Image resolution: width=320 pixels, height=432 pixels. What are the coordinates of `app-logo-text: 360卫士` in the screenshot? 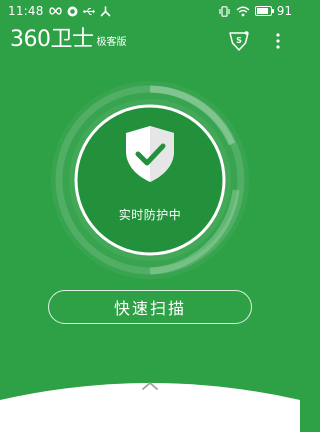 It's located at (52, 39).